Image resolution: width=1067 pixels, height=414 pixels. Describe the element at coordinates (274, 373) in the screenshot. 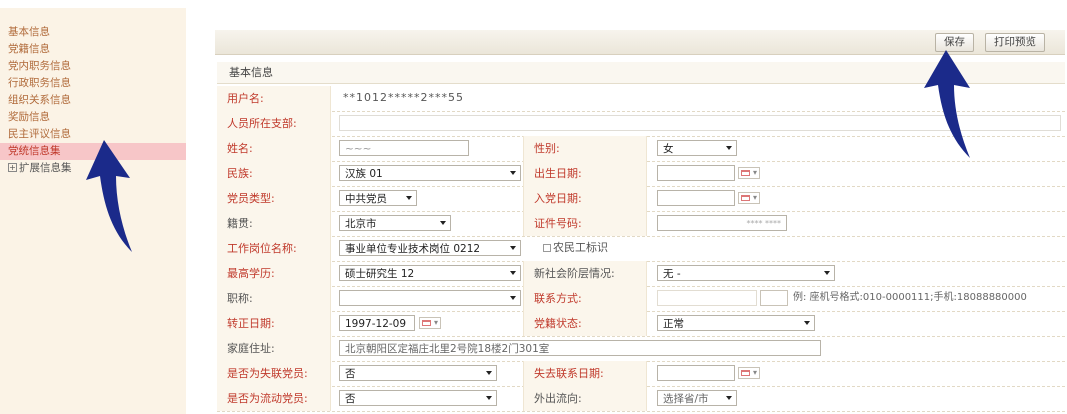

I see `lost-contact-label: 是否为失联党员:` at that location.